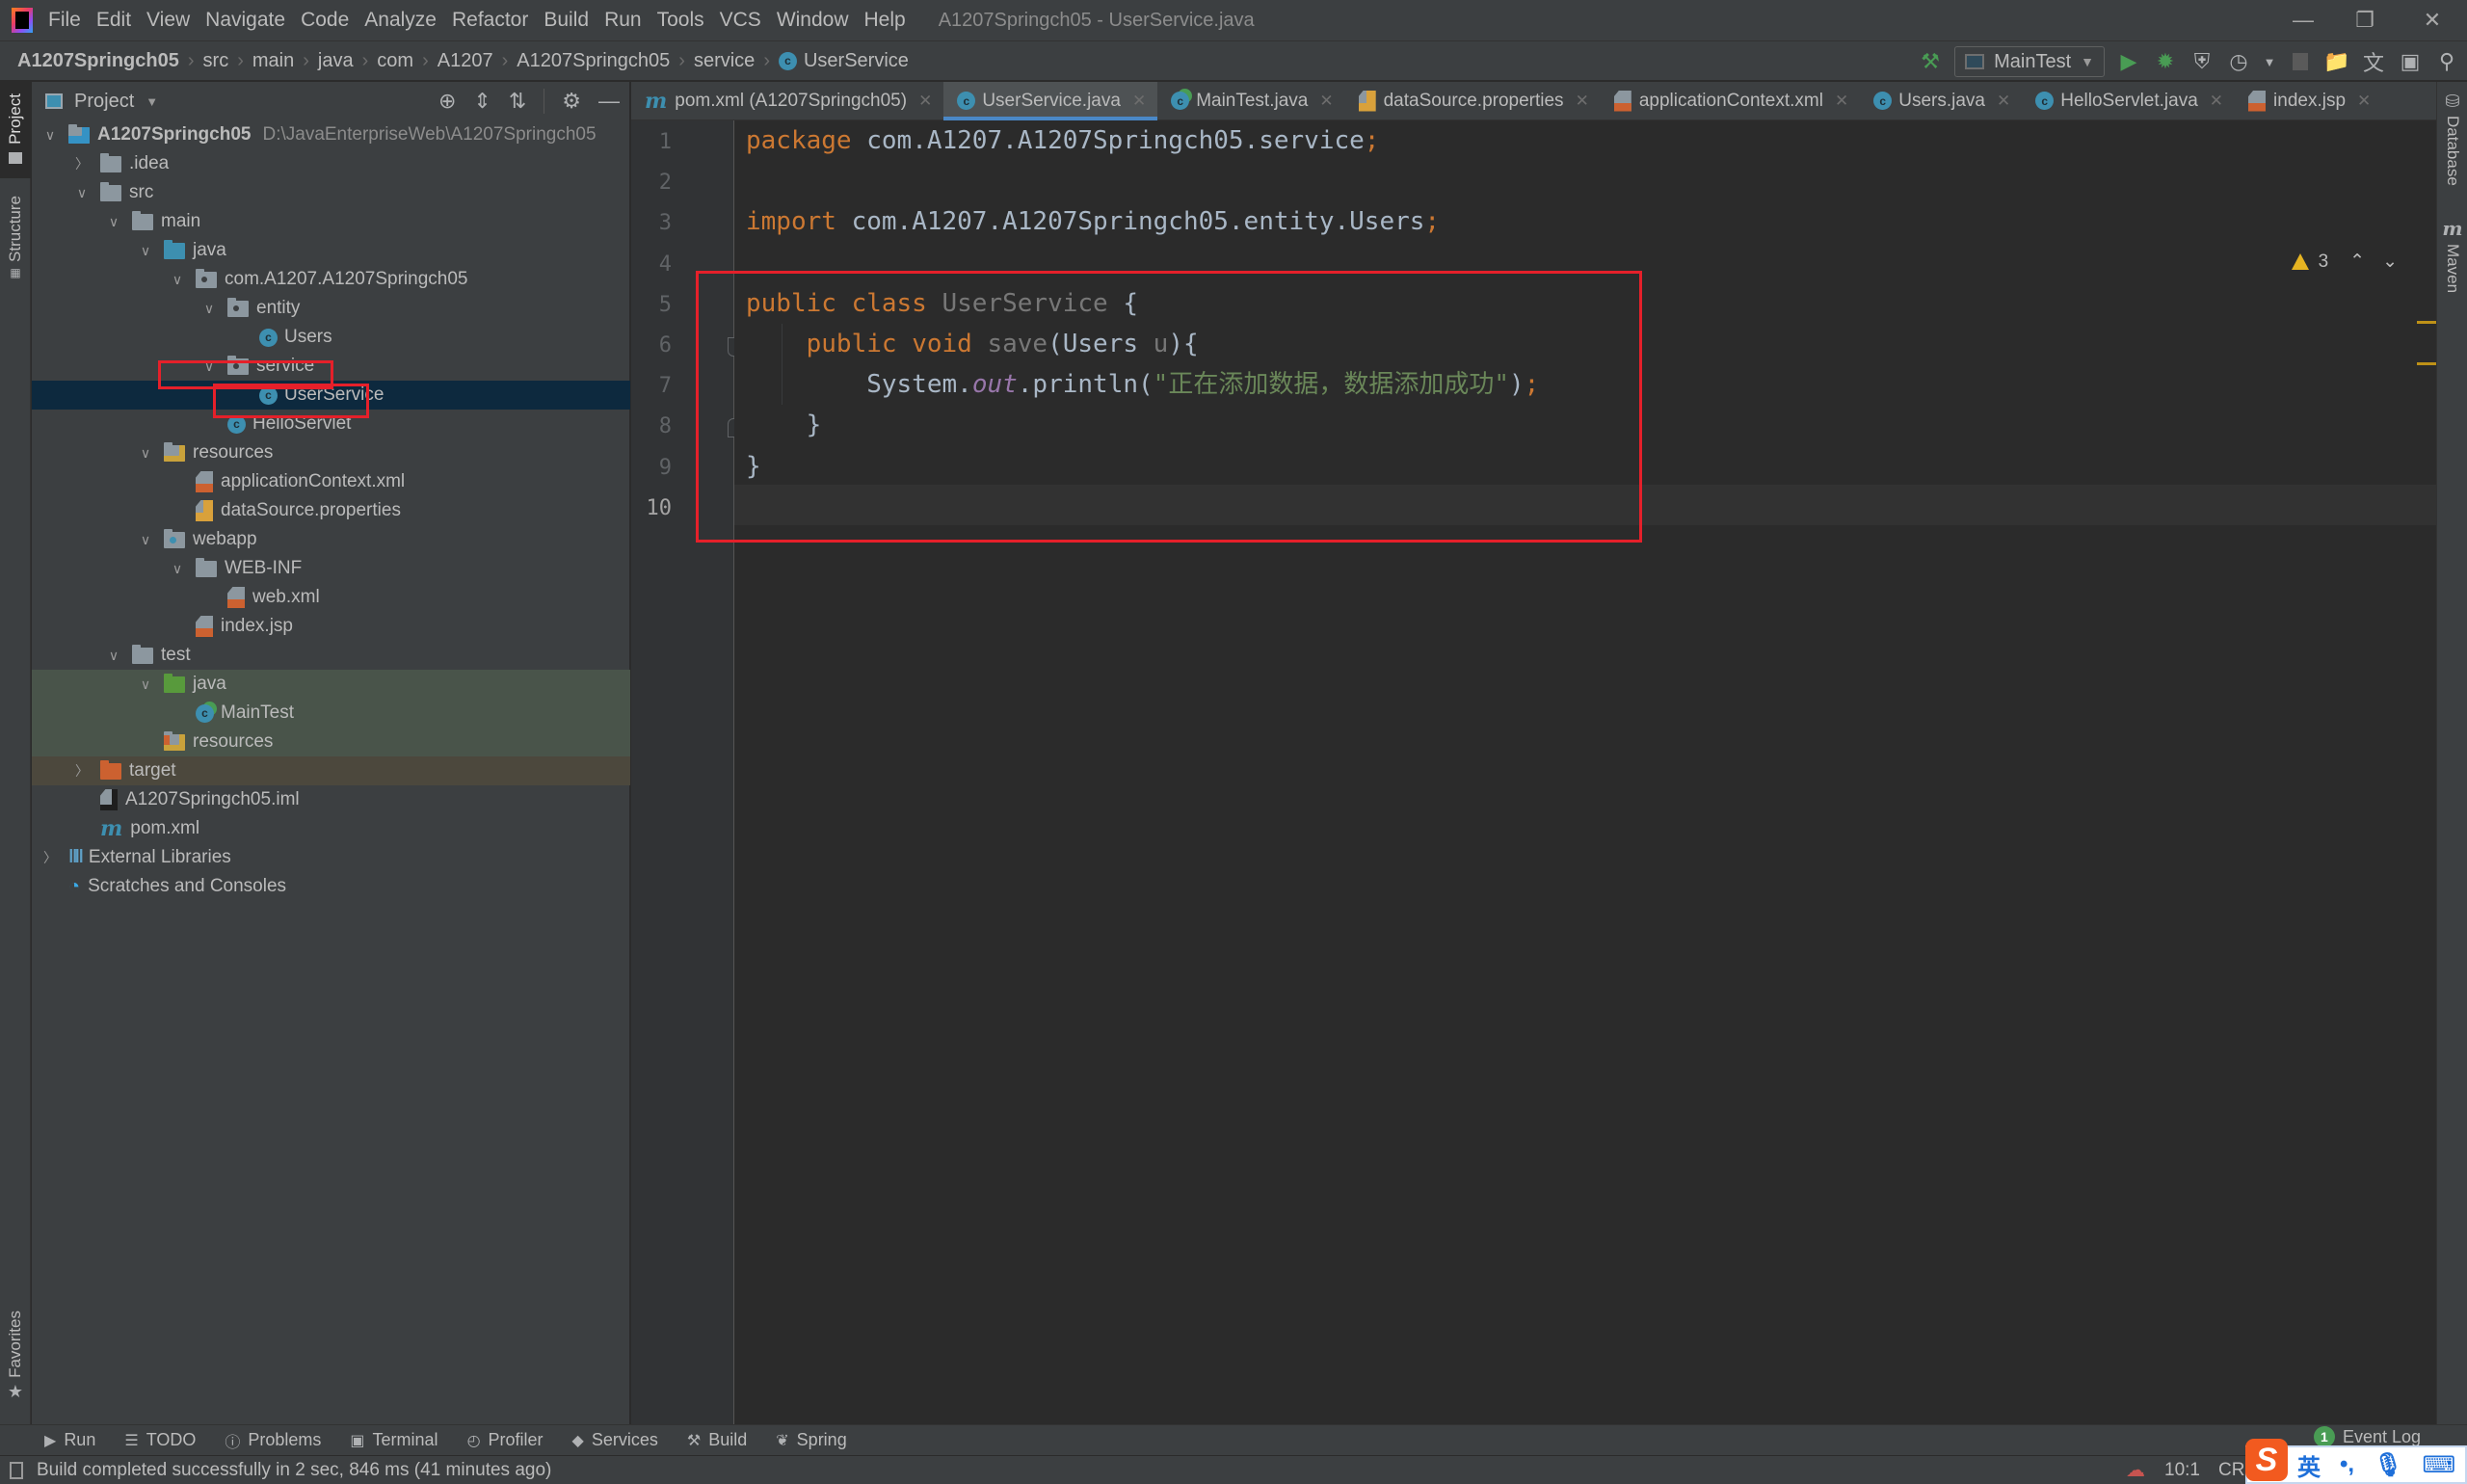 The width and height of the screenshot is (2467, 1484). I want to click on tree-item-scratches-and-consoles: ›◔Scratches and Consoles, so click(331, 886).